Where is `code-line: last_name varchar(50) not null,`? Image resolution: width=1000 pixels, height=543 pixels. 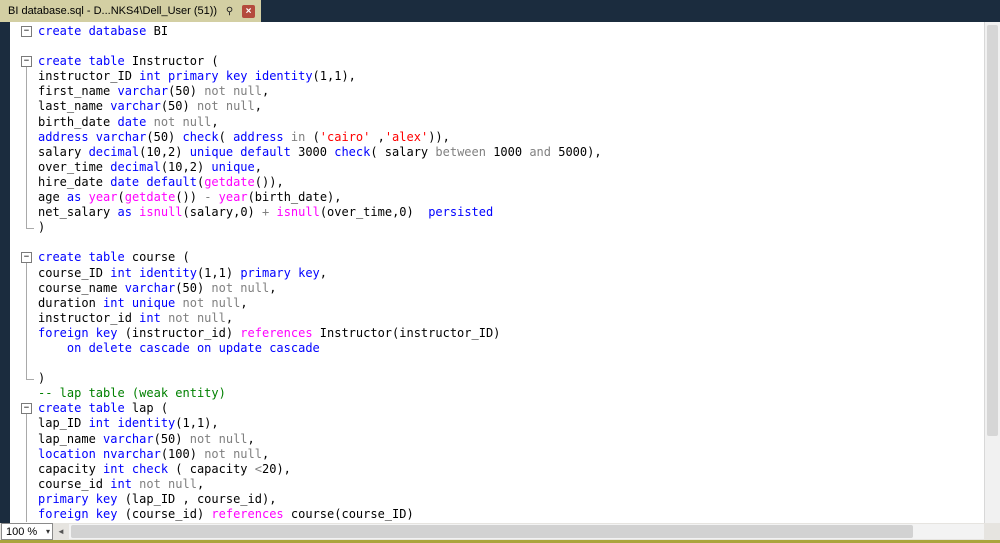 code-line: last_name varchar(50) not null, is located at coordinates (497, 107).